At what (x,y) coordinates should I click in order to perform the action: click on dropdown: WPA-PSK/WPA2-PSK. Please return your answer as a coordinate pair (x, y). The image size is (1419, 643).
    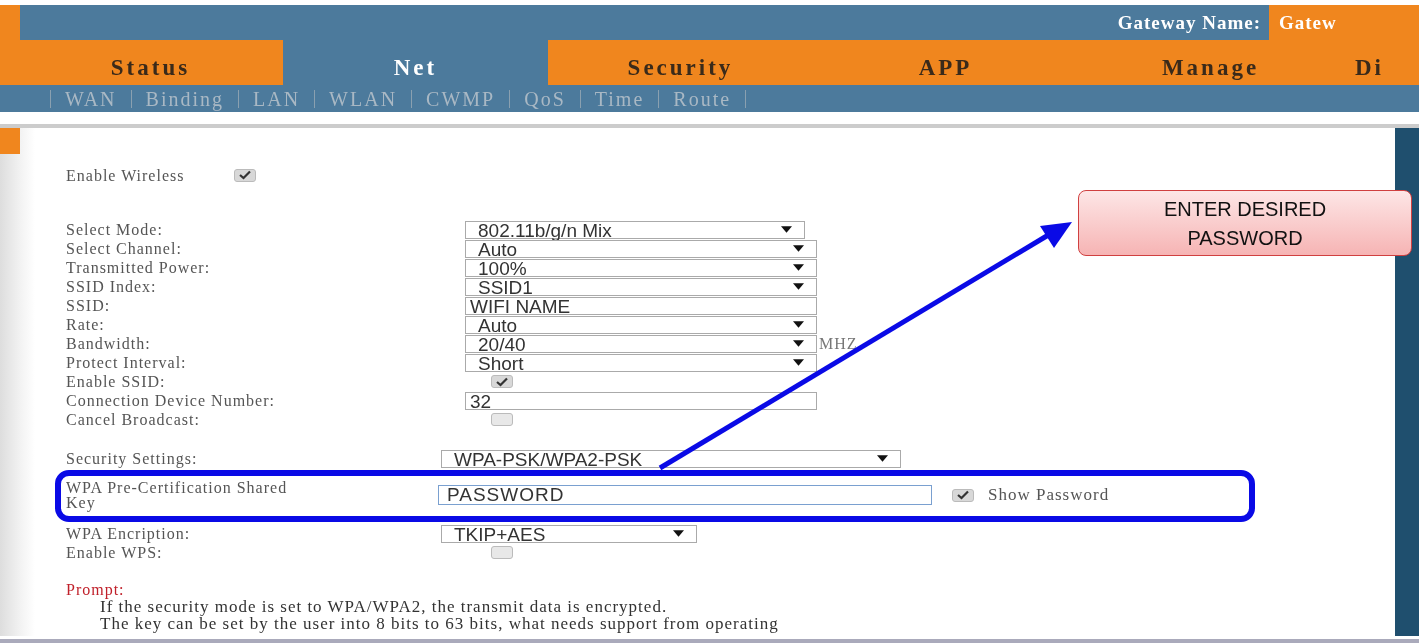
    Looking at the image, I should click on (671, 458).